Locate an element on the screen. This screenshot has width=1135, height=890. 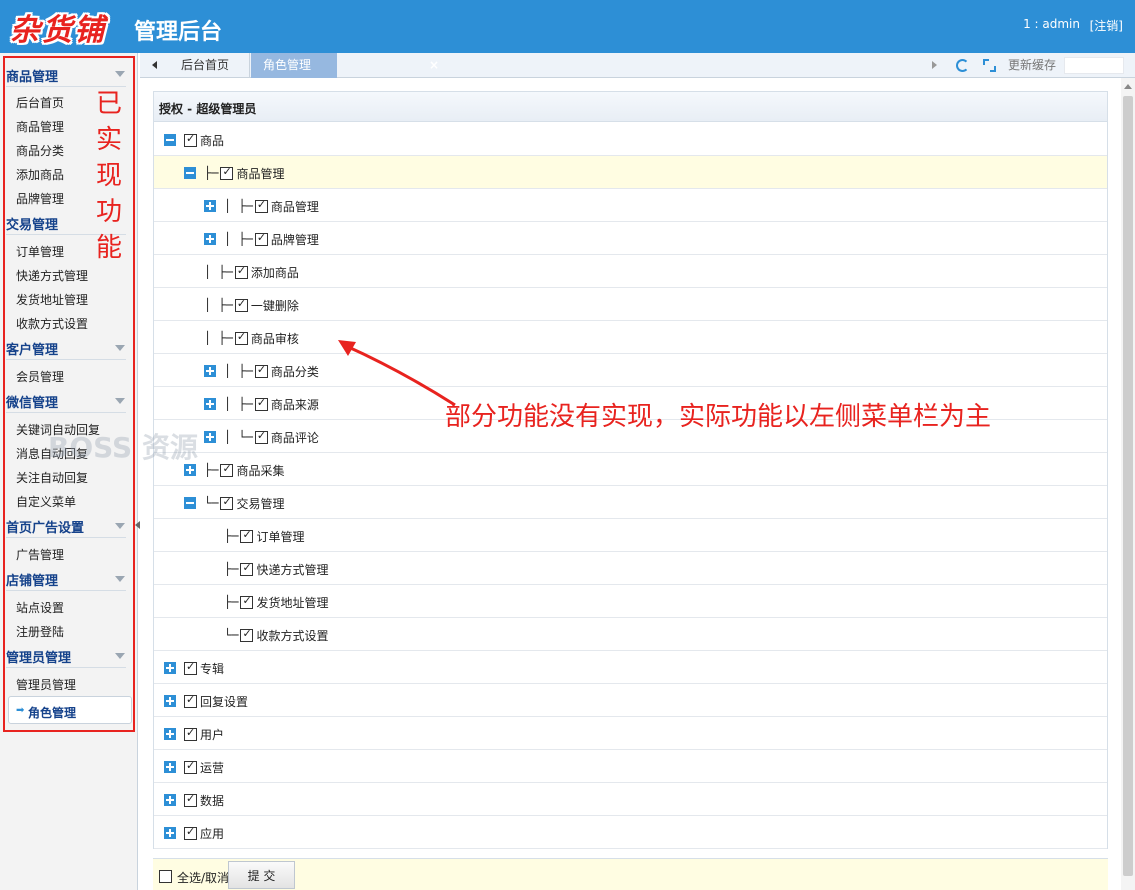
tree-row: 回复设置 is located at coordinates (630, 700).